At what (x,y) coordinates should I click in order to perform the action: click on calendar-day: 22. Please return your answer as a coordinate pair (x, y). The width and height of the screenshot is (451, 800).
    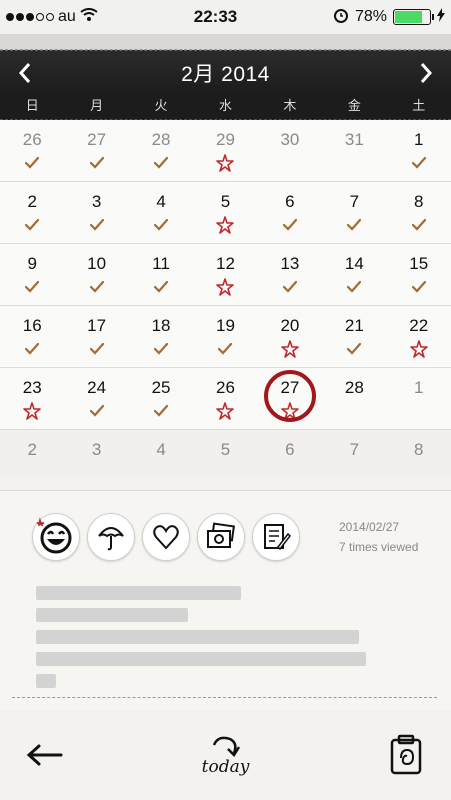
    Looking at the image, I should click on (419, 336).